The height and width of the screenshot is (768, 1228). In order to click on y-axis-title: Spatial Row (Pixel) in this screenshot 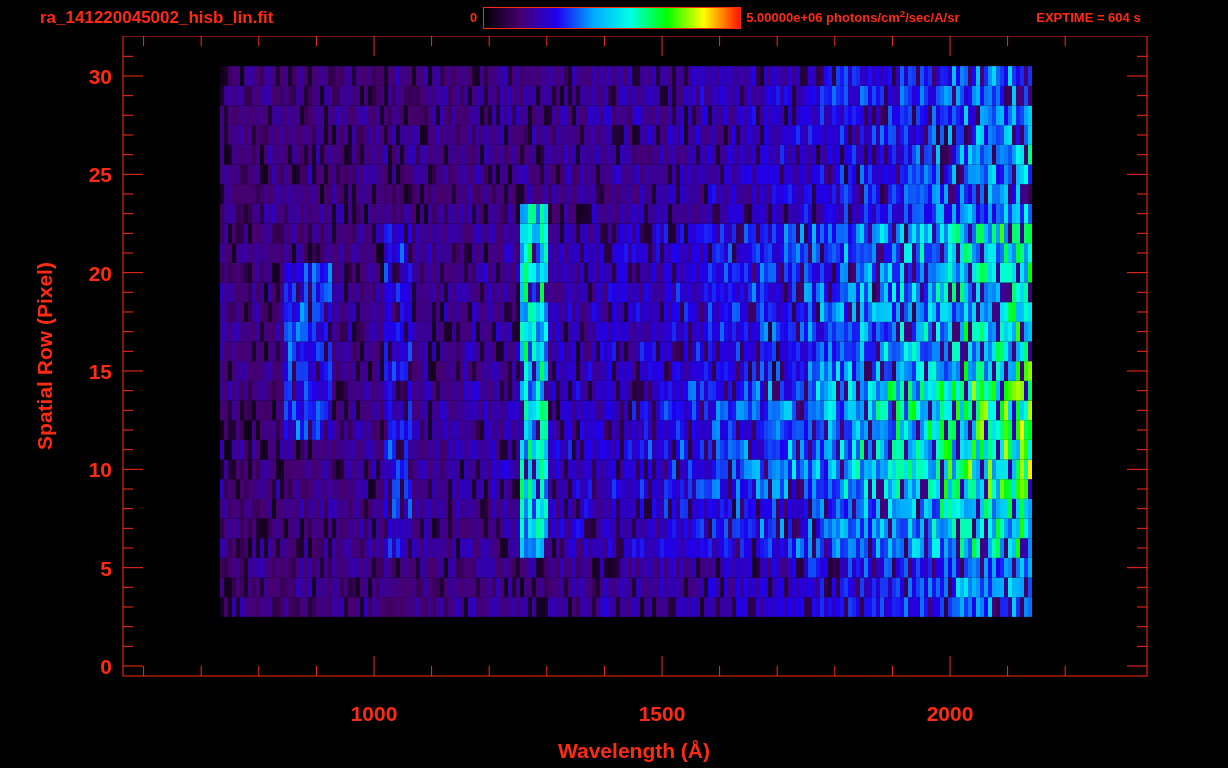, I will do `click(44, 356)`.